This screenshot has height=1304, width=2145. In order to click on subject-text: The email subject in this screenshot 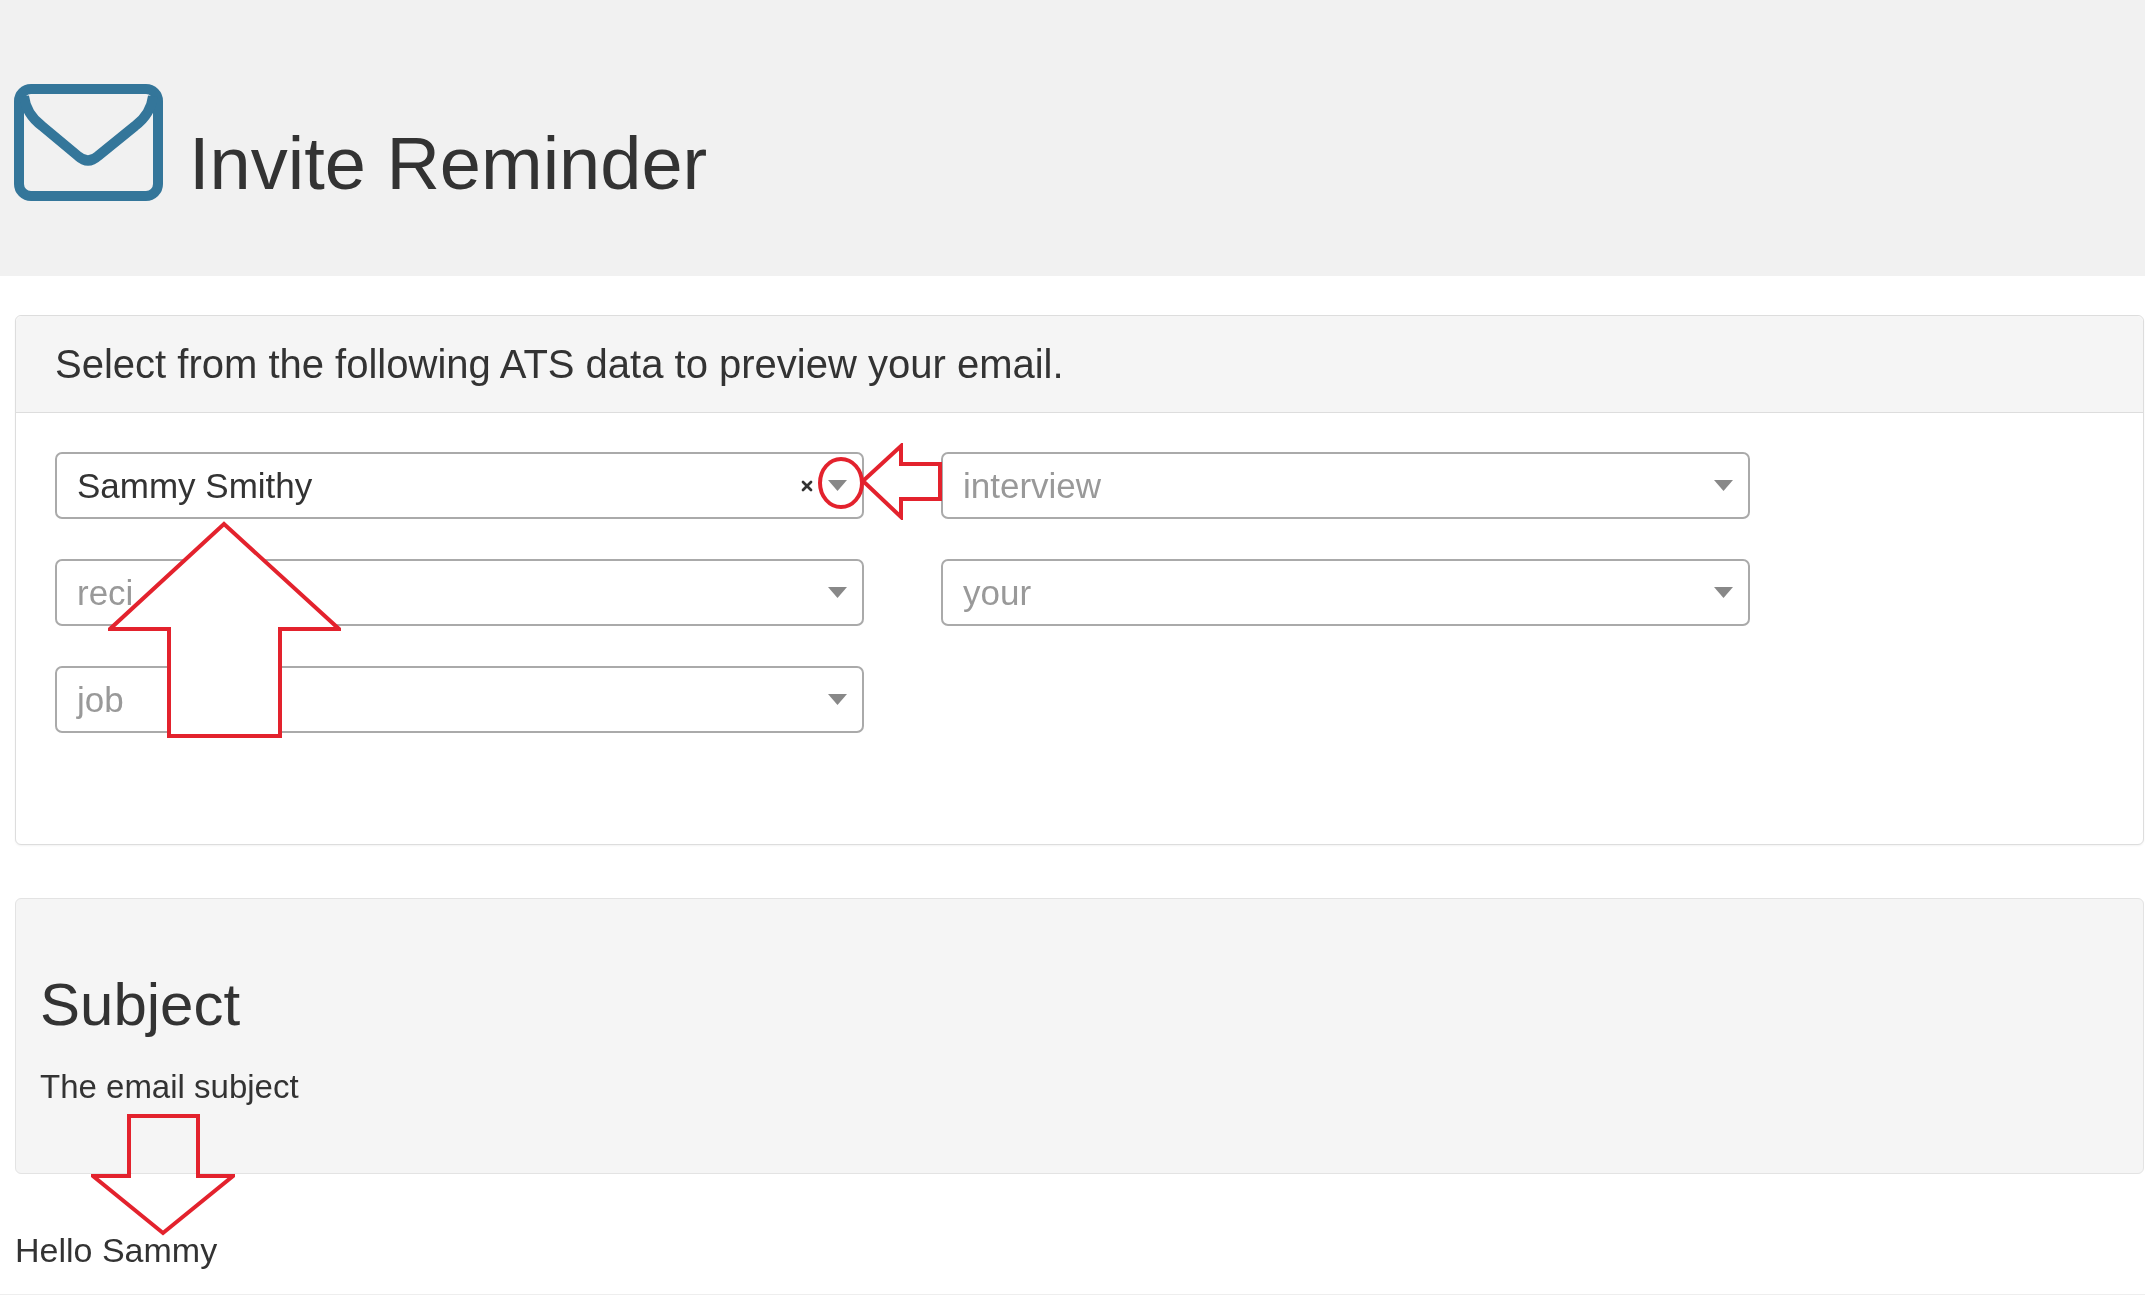, I will do `click(169, 1087)`.